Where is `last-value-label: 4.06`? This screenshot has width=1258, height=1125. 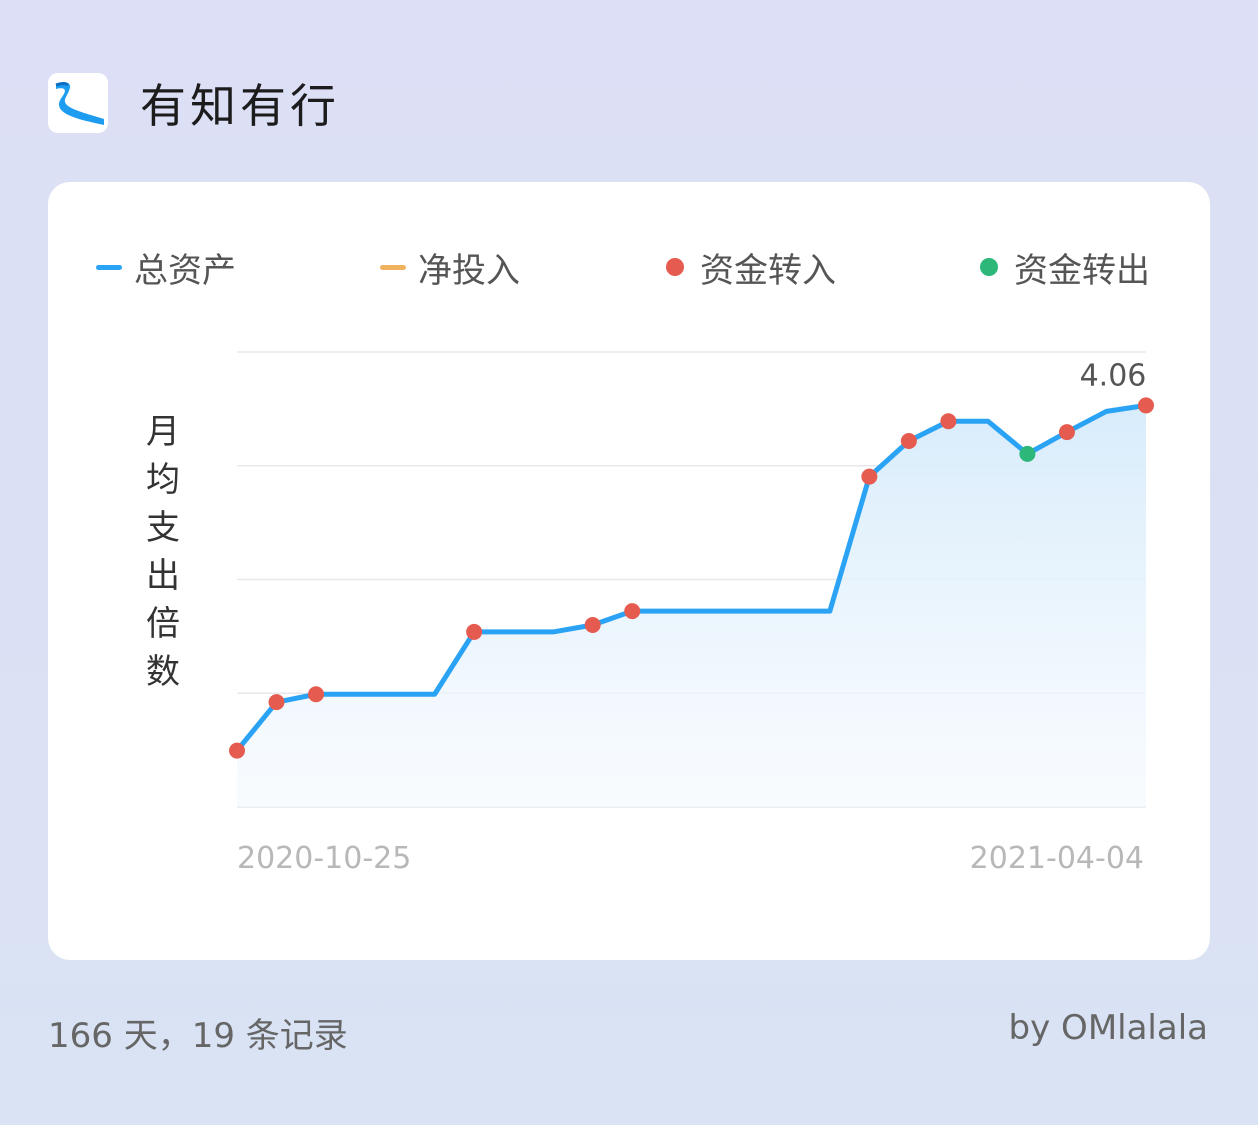
last-value-label: 4.06 is located at coordinates (1113, 375).